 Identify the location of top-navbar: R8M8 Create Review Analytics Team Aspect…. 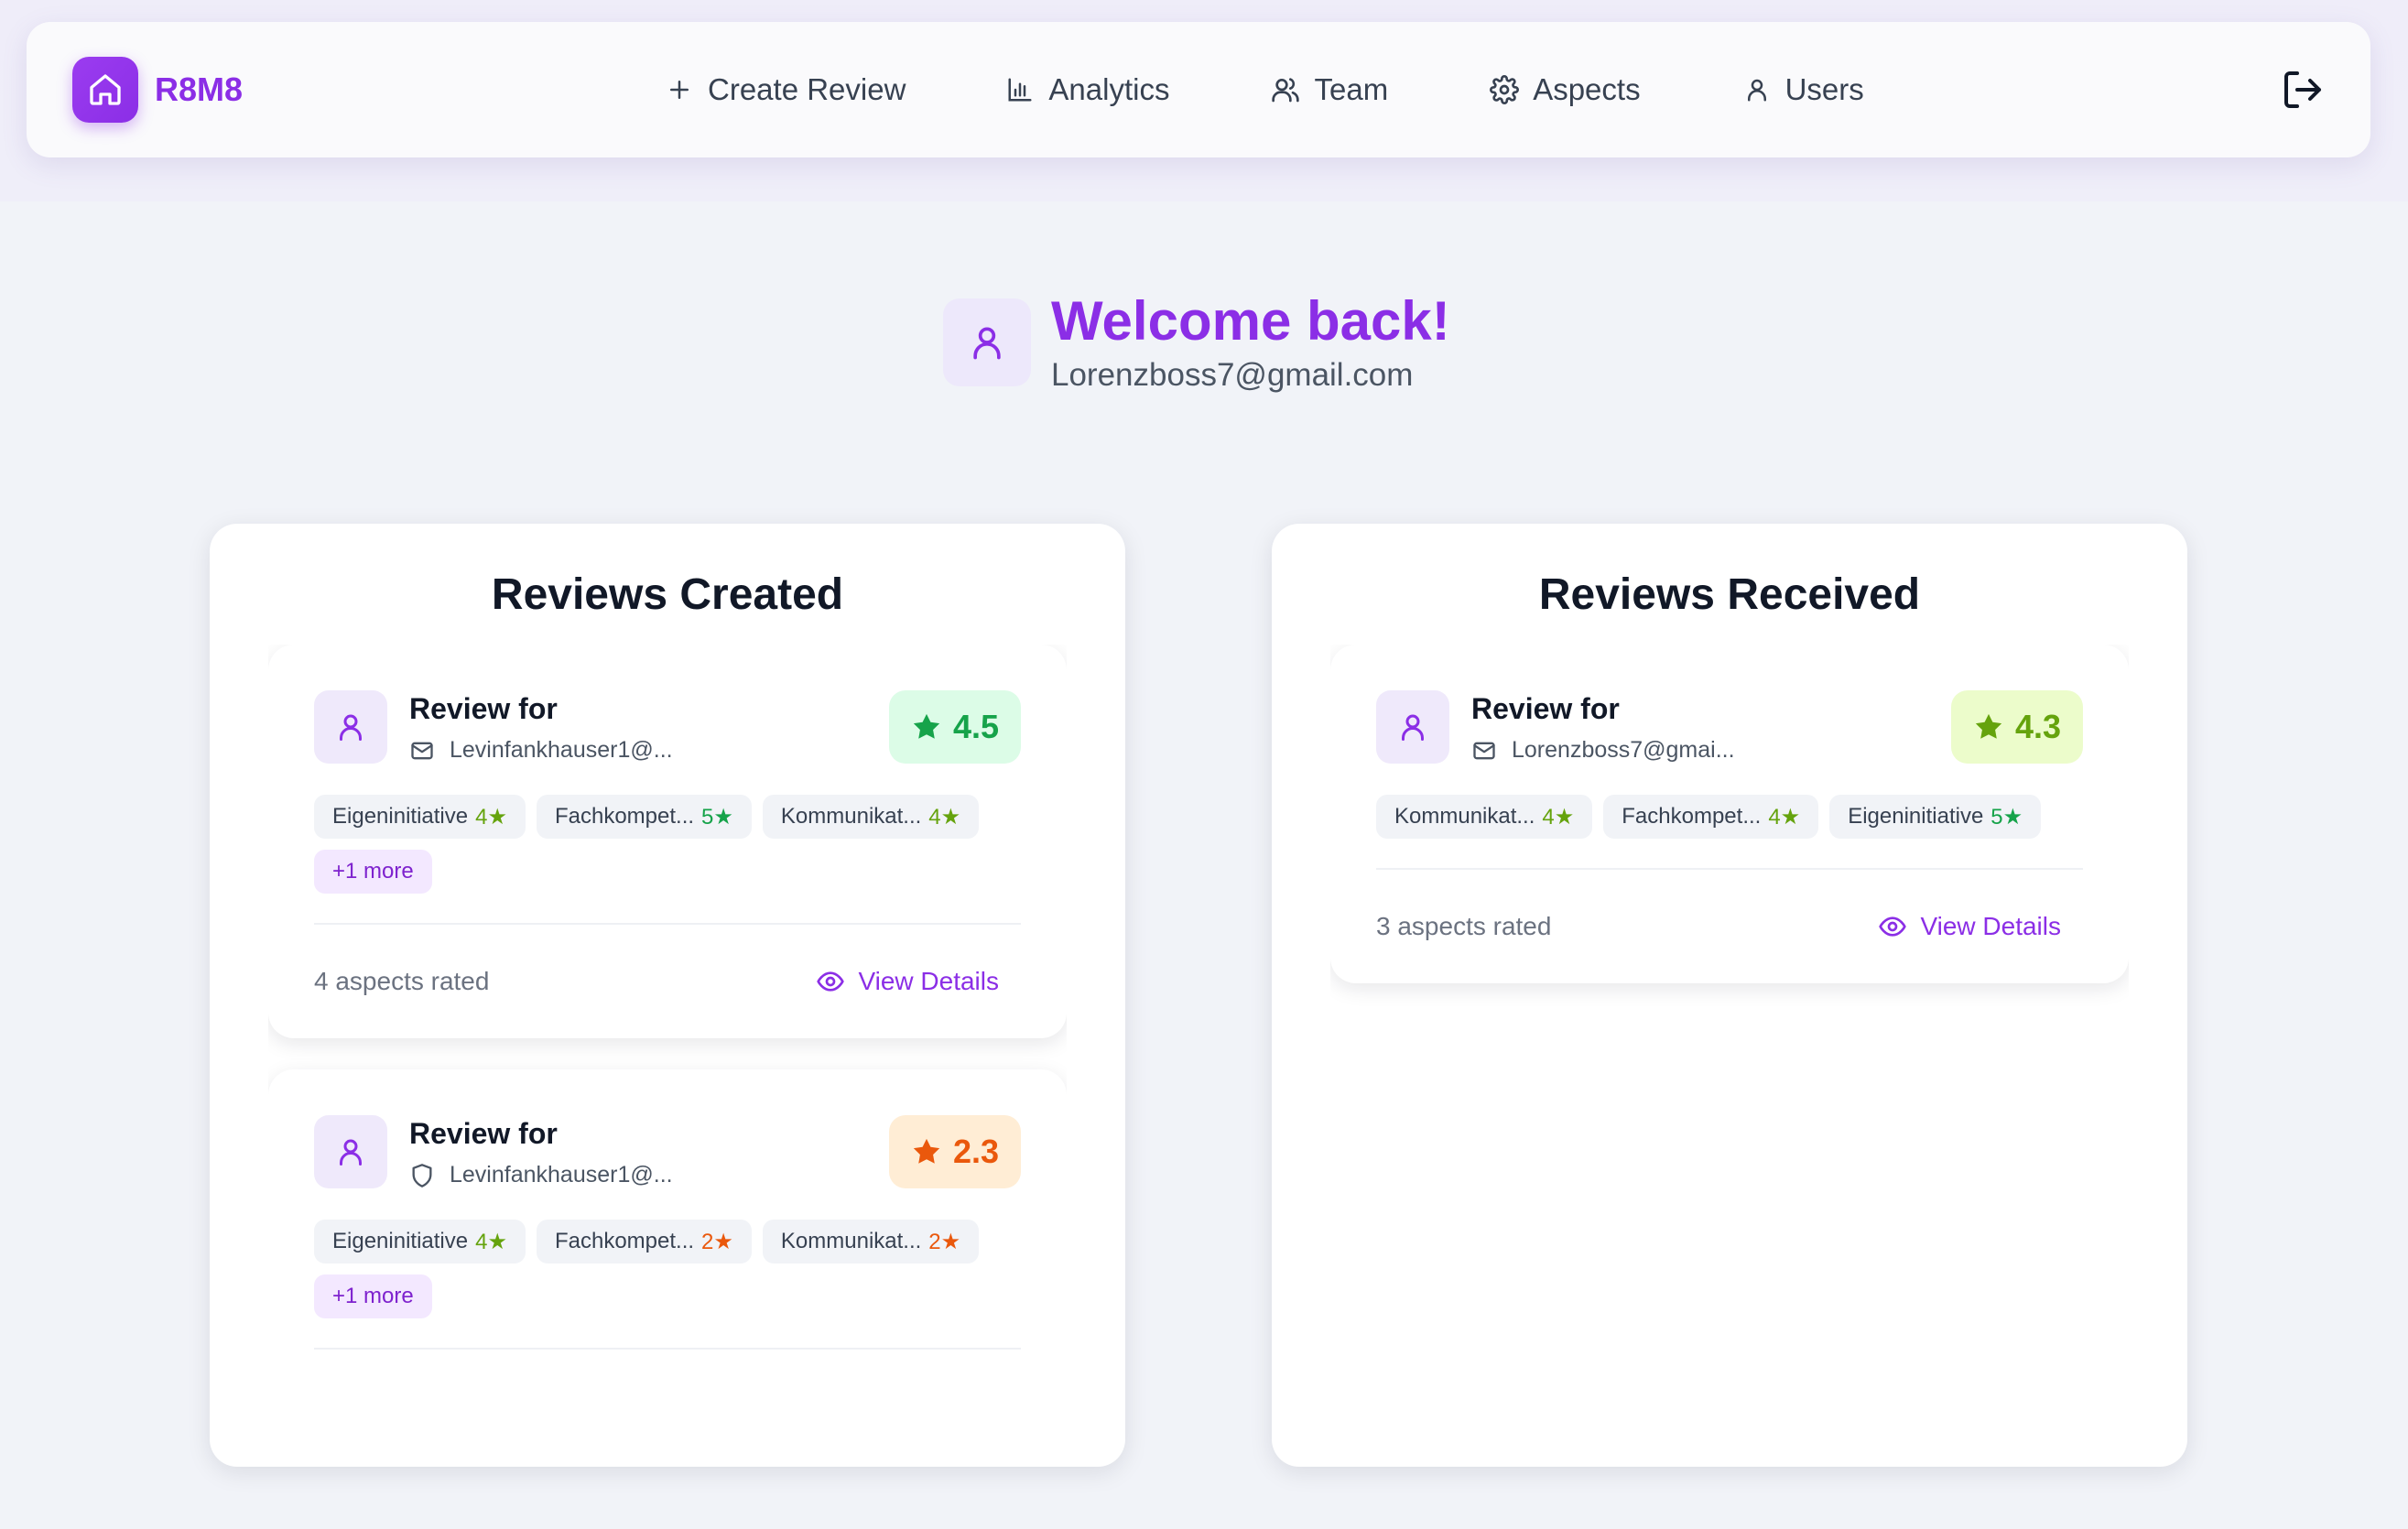
(1198, 89).